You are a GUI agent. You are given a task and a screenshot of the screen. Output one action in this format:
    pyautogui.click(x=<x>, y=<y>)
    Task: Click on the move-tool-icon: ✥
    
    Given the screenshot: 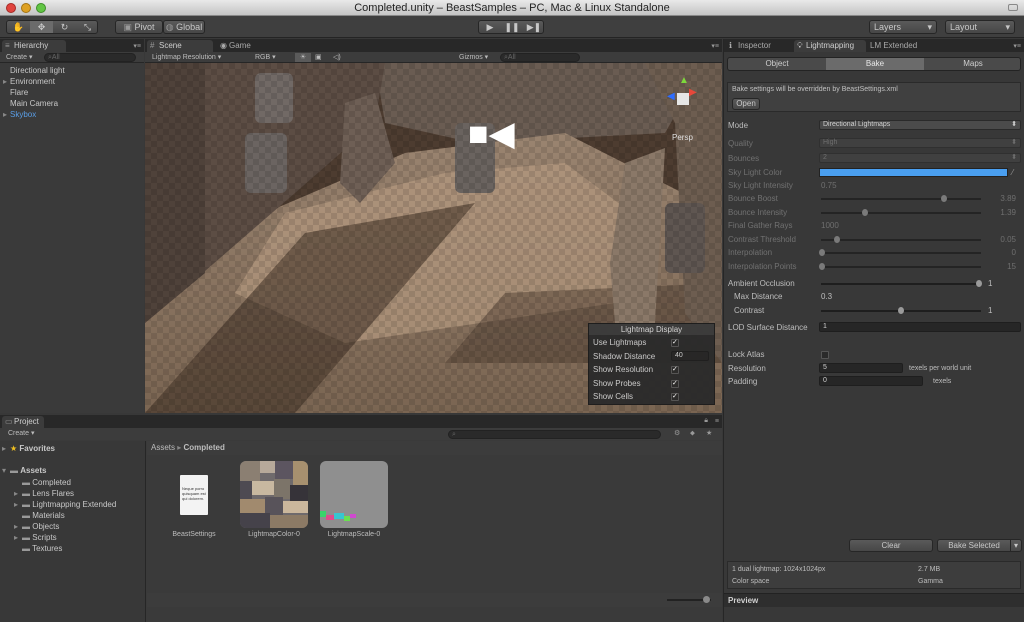 What is the action you would take?
    pyautogui.click(x=41, y=27)
    